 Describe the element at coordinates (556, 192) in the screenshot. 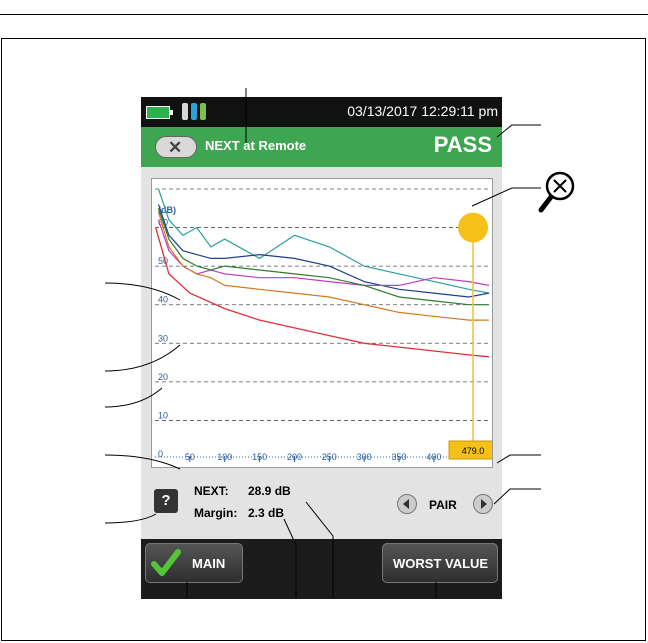

I see `zoom-out-icon` at that location.